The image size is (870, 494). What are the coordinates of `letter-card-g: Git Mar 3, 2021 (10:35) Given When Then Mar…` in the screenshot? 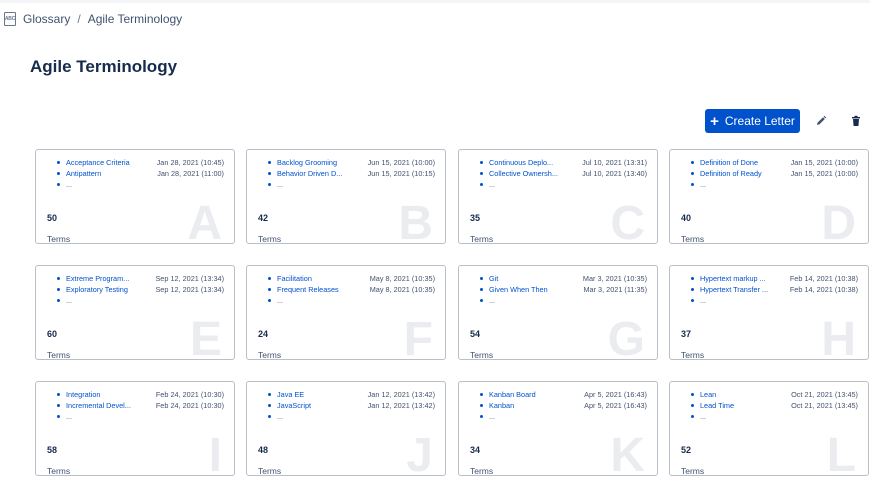 It's located at (558, 312).